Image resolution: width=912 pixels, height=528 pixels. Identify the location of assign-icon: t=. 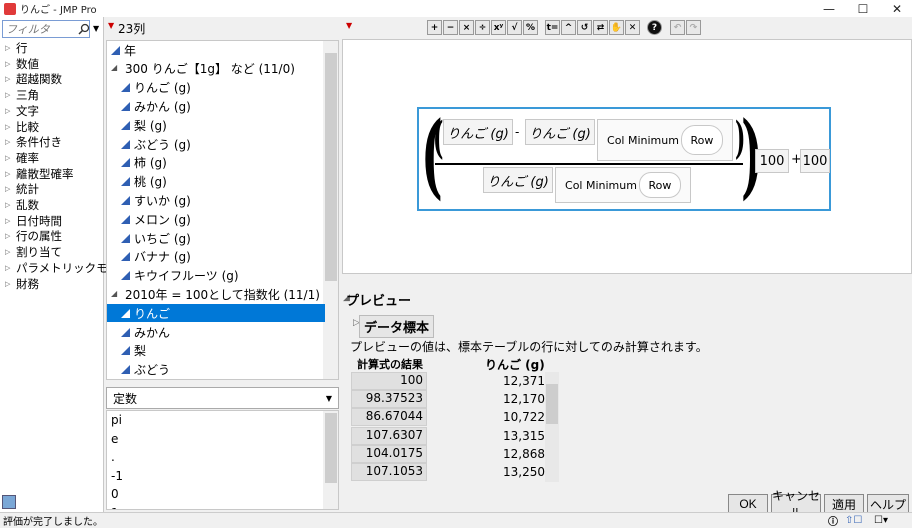
(552, 27).